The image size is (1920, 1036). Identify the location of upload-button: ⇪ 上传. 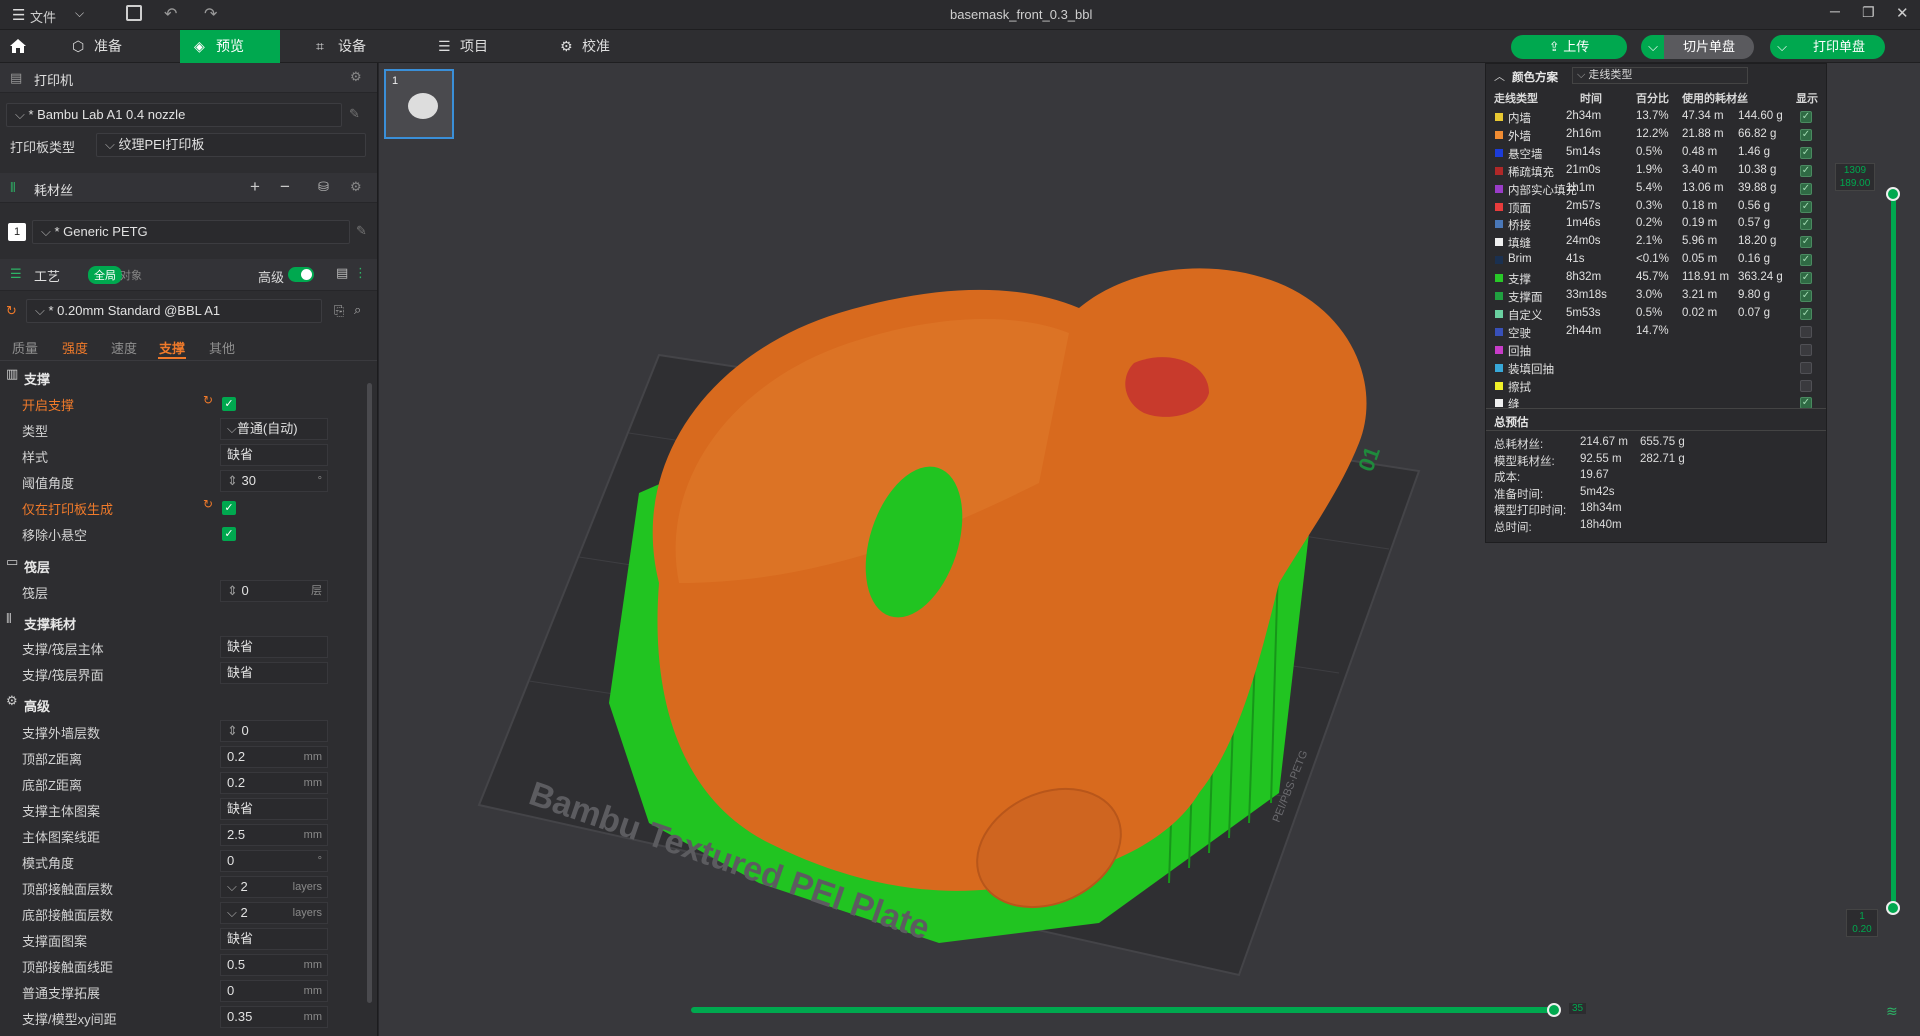
(1569, 47).